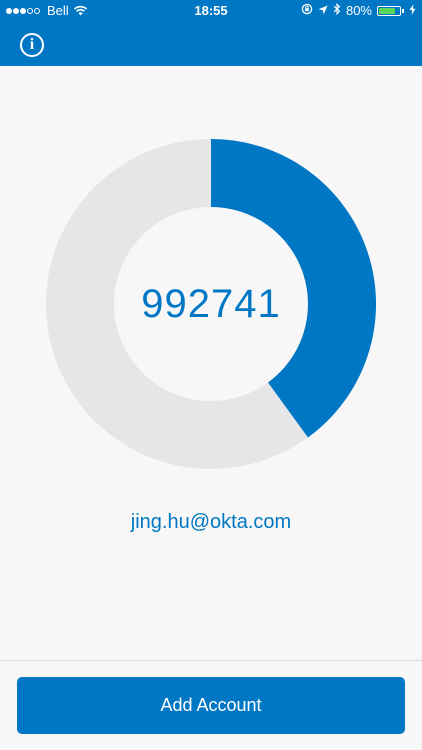 The image size is (422, 750). Describe the element at coordinates (211, 522) in the screenshot. I see `account-email: jing.hu@okta.com` at that location.